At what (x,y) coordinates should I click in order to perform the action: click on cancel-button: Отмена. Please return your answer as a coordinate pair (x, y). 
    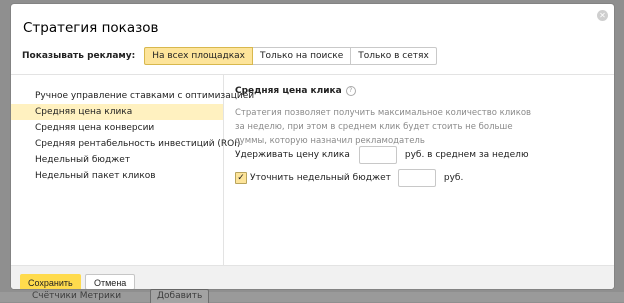
    Looking at the image, I should click on (110, 281).